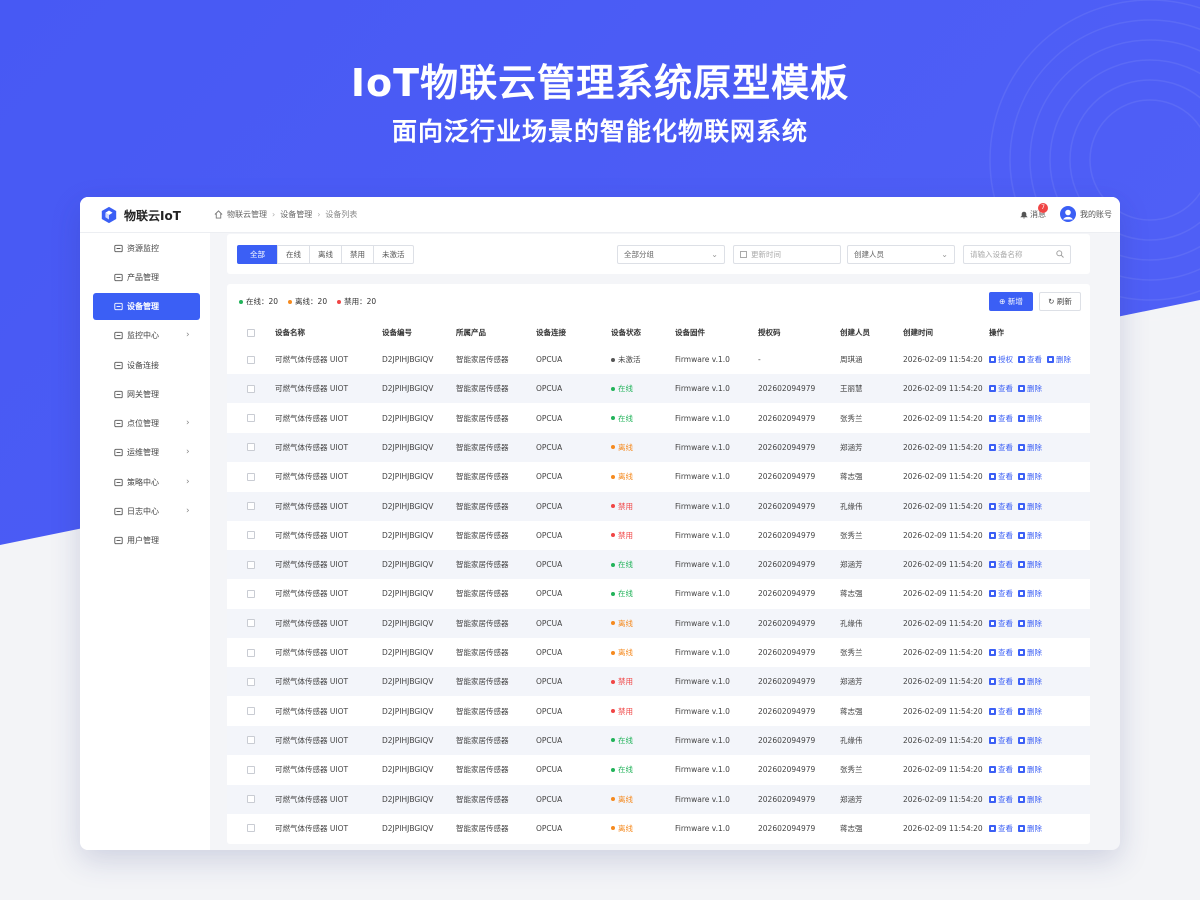 The image size is (1200, 900). I want to click on filter-tab: 禁用, so click(357, 254).